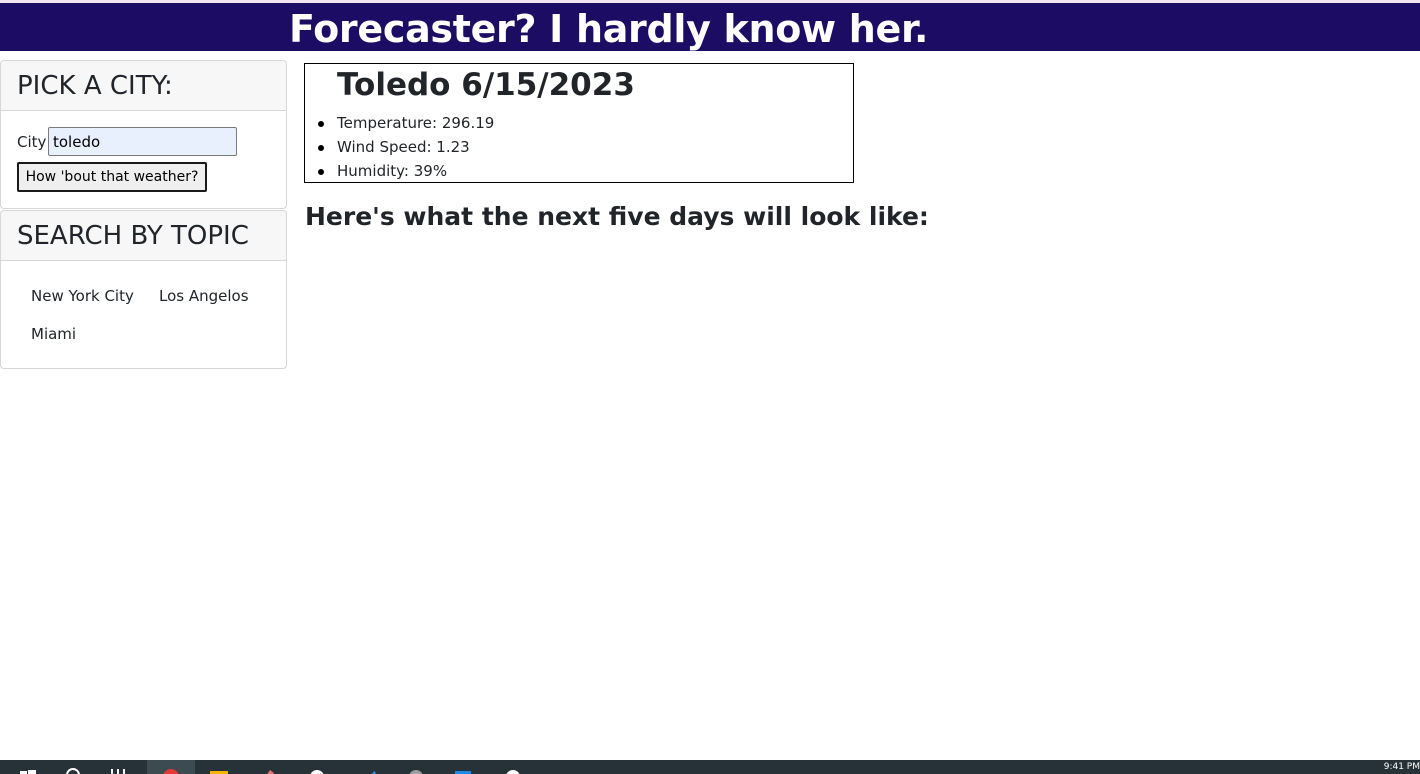 The image size is (1420, 774). What do you see at coordinates (317, 769) in the screenshot?
I see `app-icon` at bounding box center [317, 769].